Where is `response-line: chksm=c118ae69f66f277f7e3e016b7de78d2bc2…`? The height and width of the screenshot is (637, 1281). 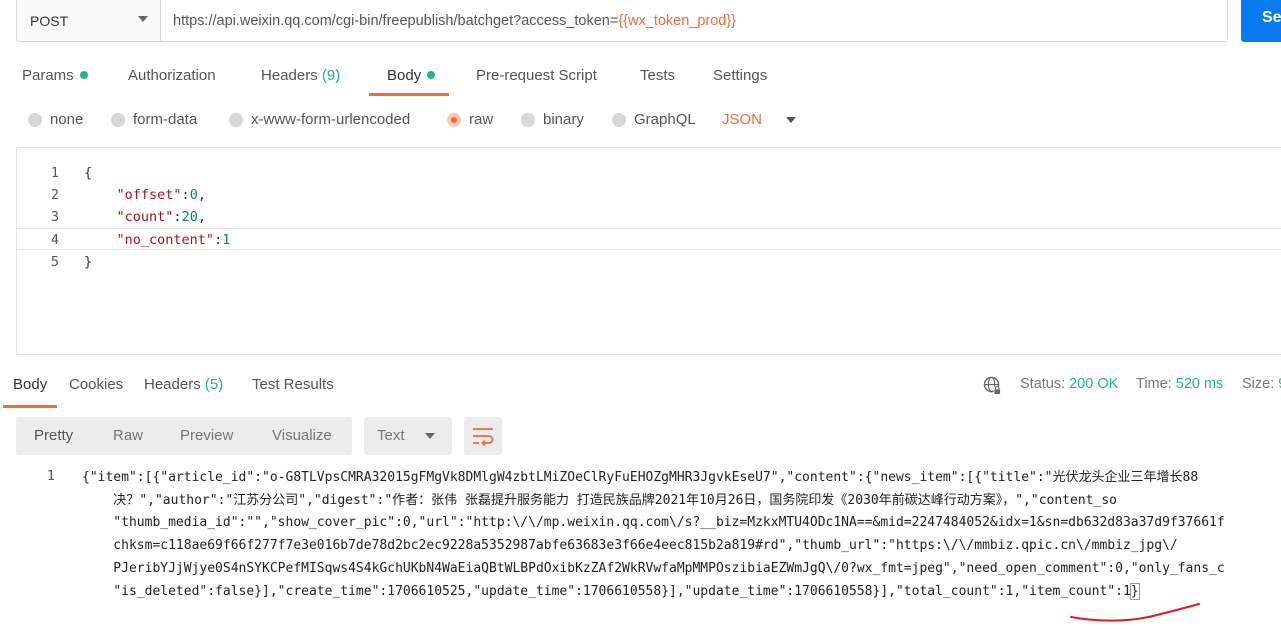
response-line: chksm=c118ae69f66f277f7e3e016b7de78d2bc2… is located at coordinates (630, 546).